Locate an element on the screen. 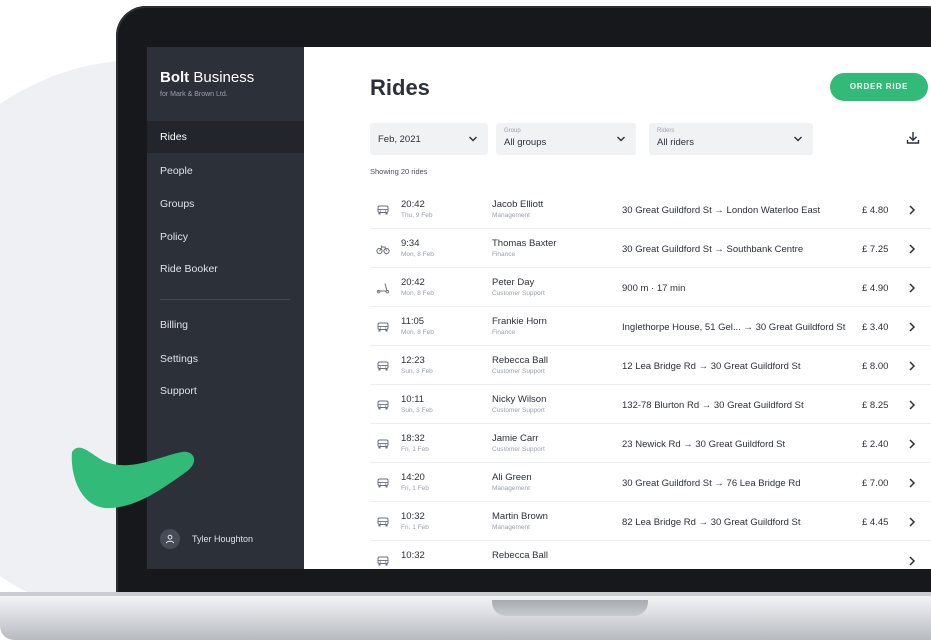 Image resolution: width=931 pixels, height=640 pixels. rider-name: Jacob Elliott is located at coordinates (518, 204).